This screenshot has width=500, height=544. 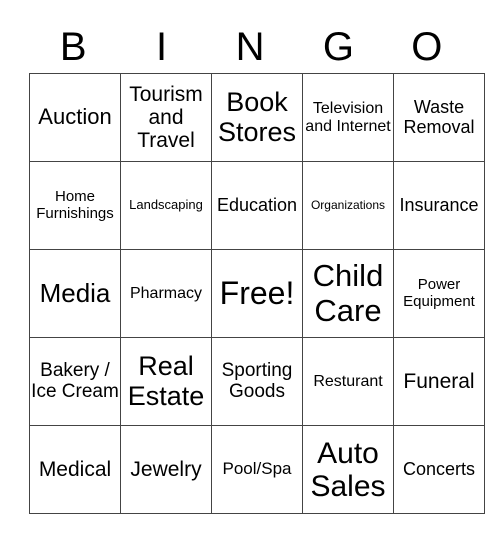 What do you see at coordinates (348, 469) in the screenshot?
I see `bingo-cell: Auto Sales` at bounding box center [348, 469].